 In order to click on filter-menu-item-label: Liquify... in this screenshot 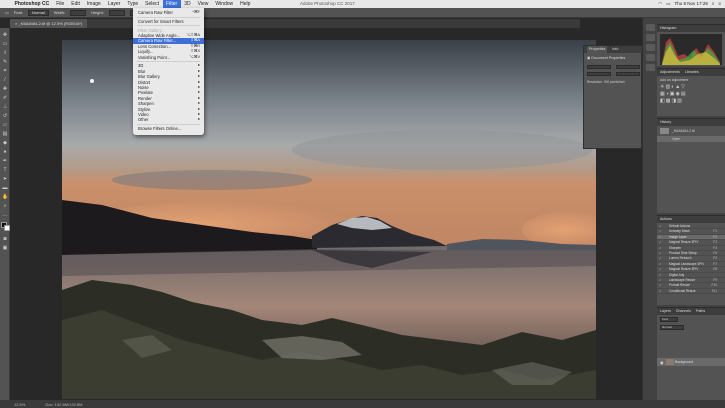, I will do `click(146, 52)`.